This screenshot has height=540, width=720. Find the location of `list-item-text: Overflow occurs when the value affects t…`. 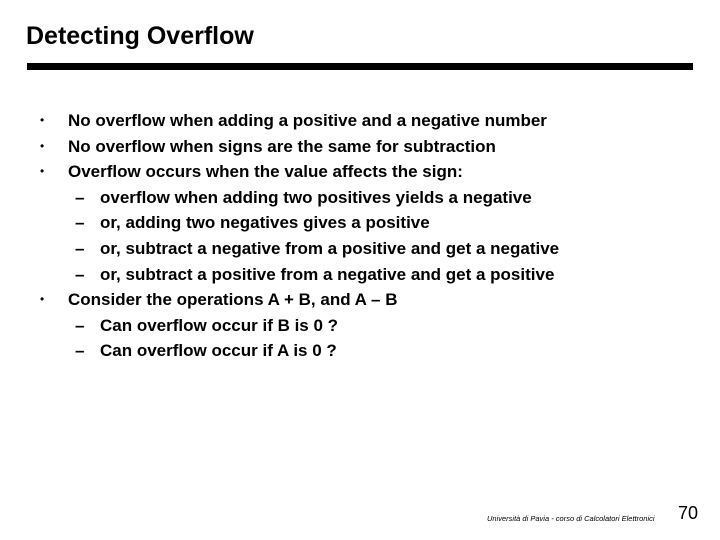

list-item-text: Overflow occurs when the value affects t… is located at coordinates (265, 172).